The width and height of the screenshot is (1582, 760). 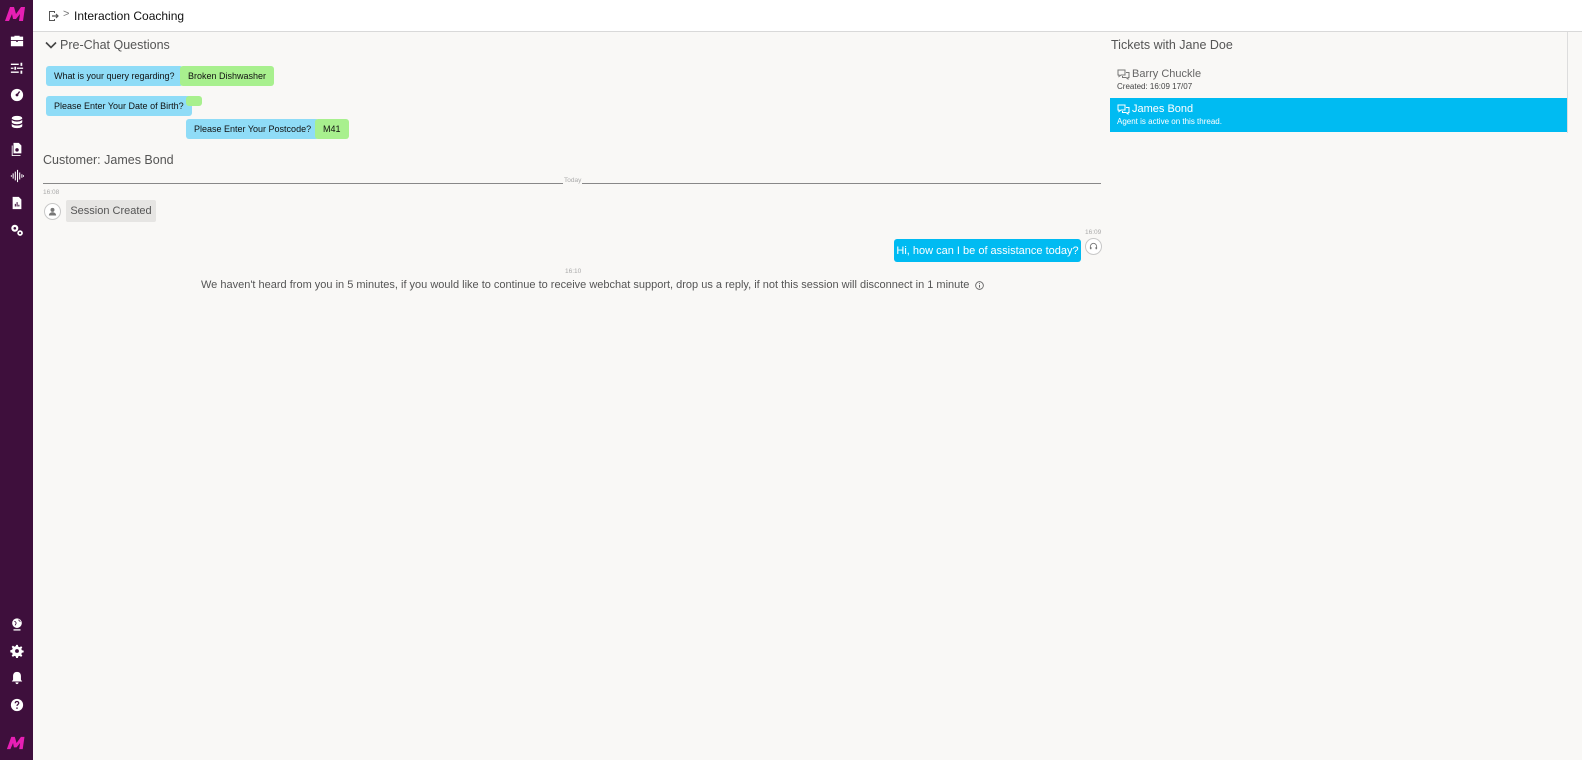 What do you see at coordinates (980, 285) in the screenshot?
I see `info-icon` at bounding box center [980, 285].